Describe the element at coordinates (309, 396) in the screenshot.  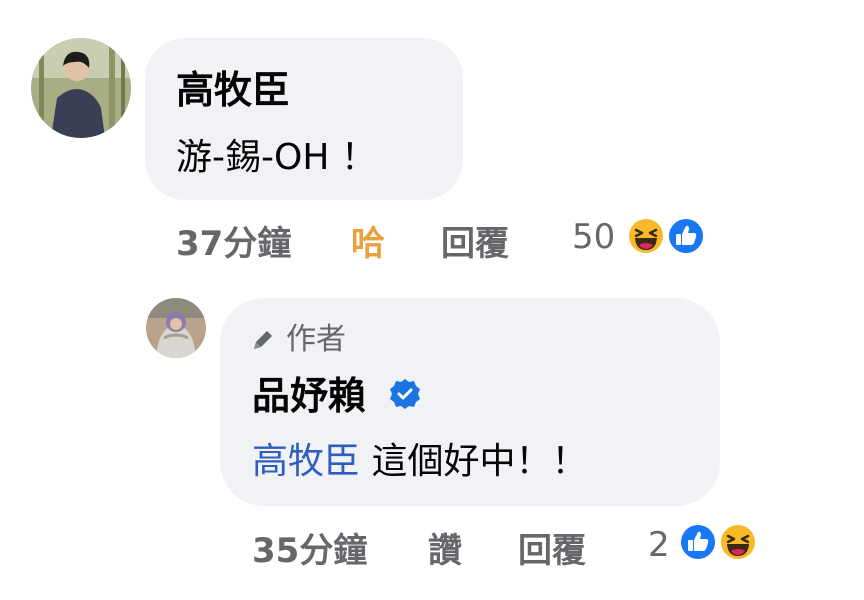
I see `reply-author-name: 品妤賴` at that location.